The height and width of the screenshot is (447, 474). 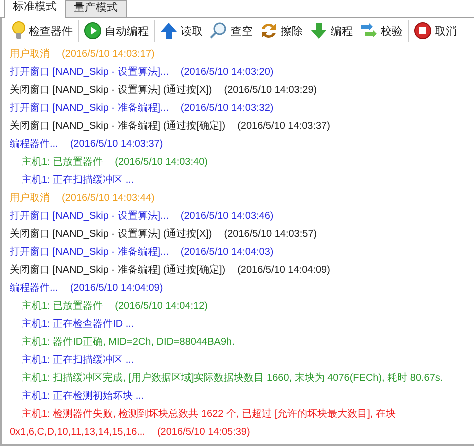 I want to click on toolbar-button: 擦除, so click(x=281, y=31).